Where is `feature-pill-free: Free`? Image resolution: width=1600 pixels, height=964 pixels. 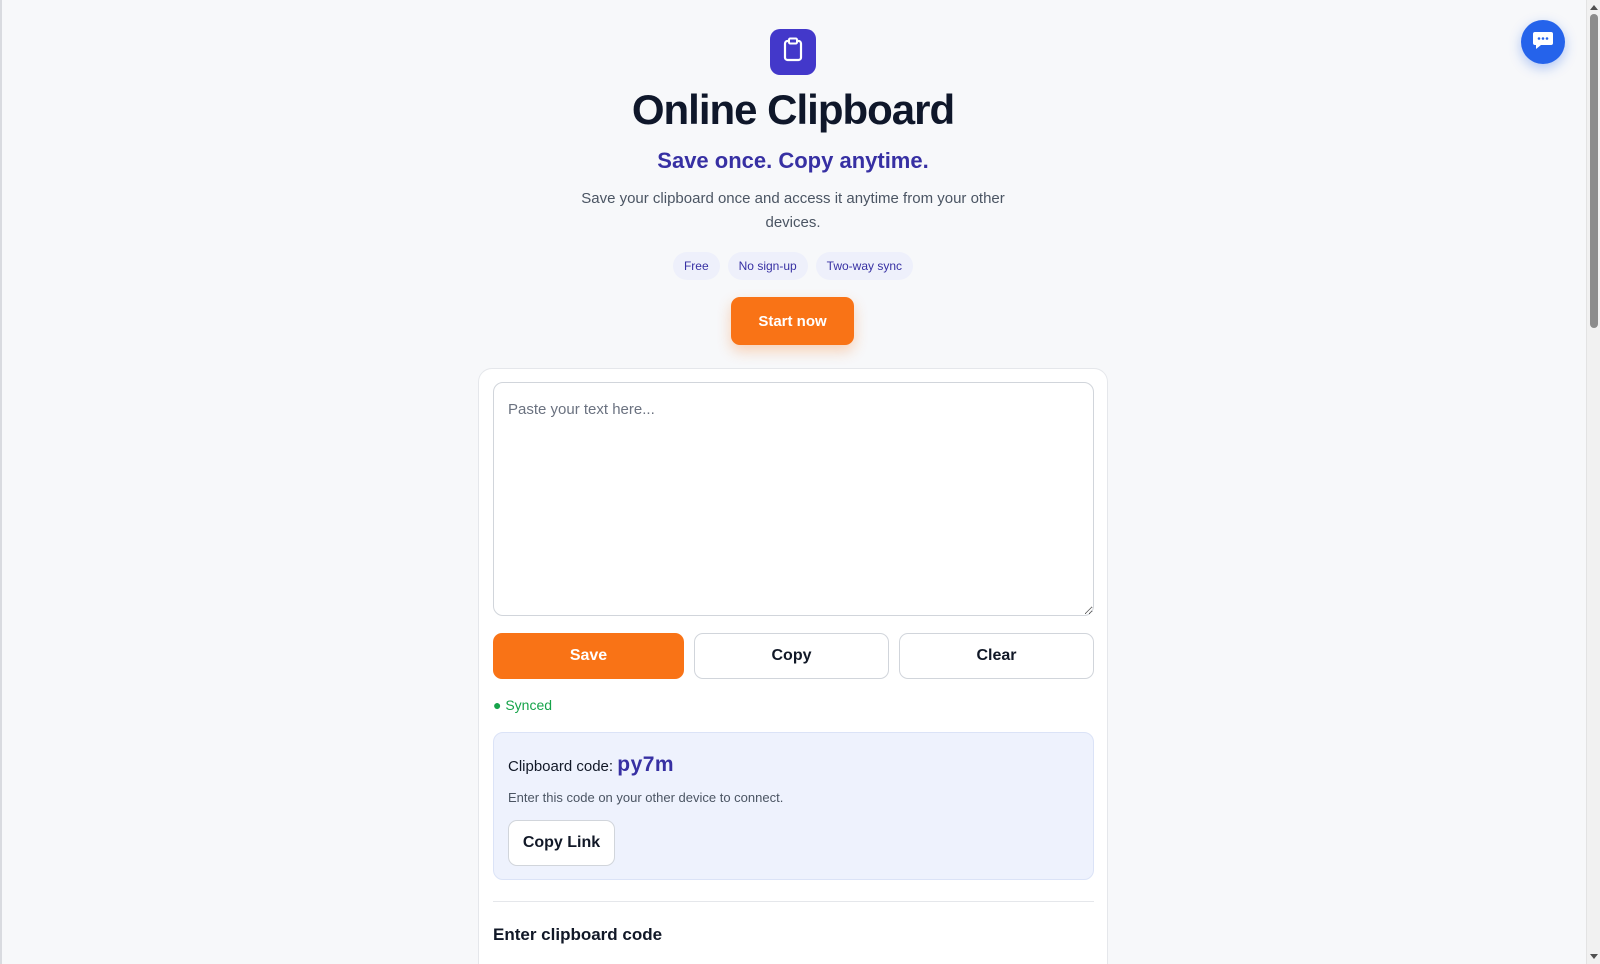
feature-pill-free: Free is located at coordinates (696, 266).